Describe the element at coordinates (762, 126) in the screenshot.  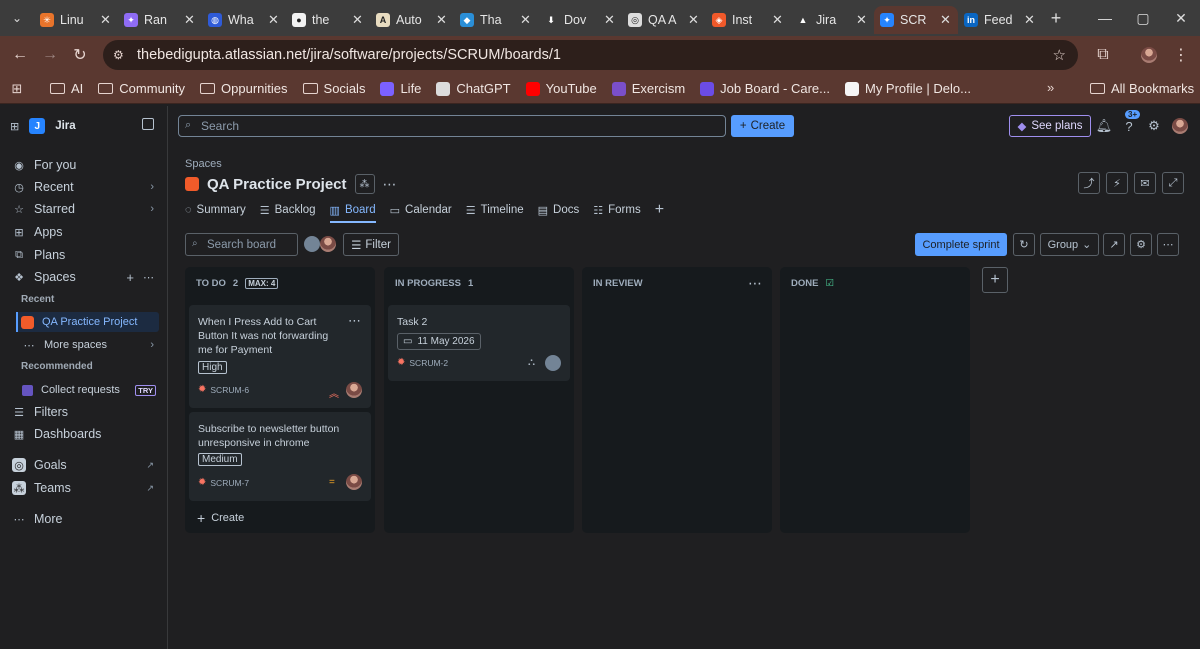
I see `create-button: + Create` at that location.